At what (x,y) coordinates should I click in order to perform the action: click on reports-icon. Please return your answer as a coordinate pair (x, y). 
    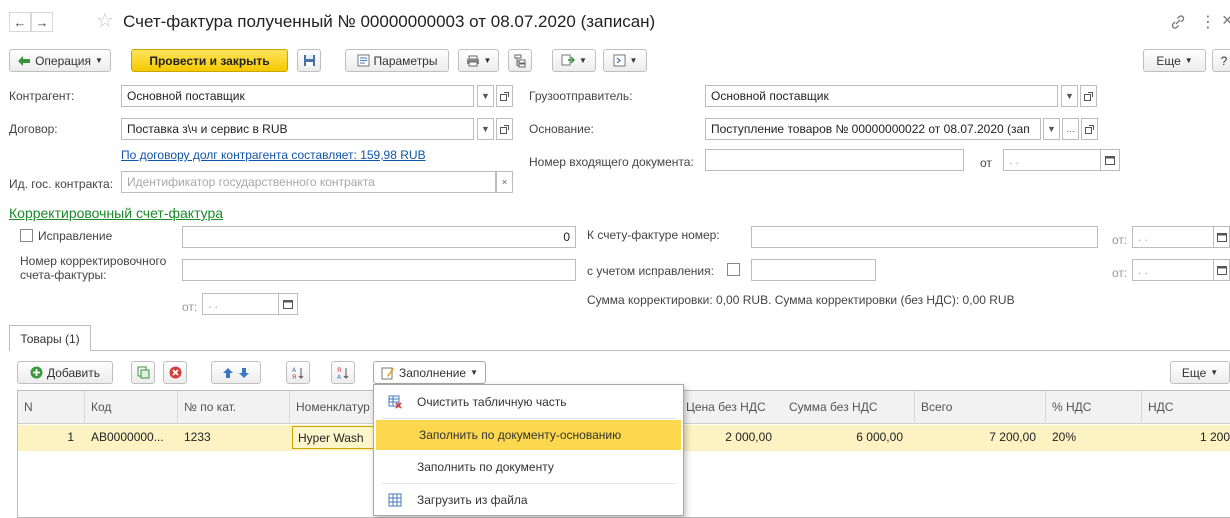
    Looking at the image, I should click on (619, 60).